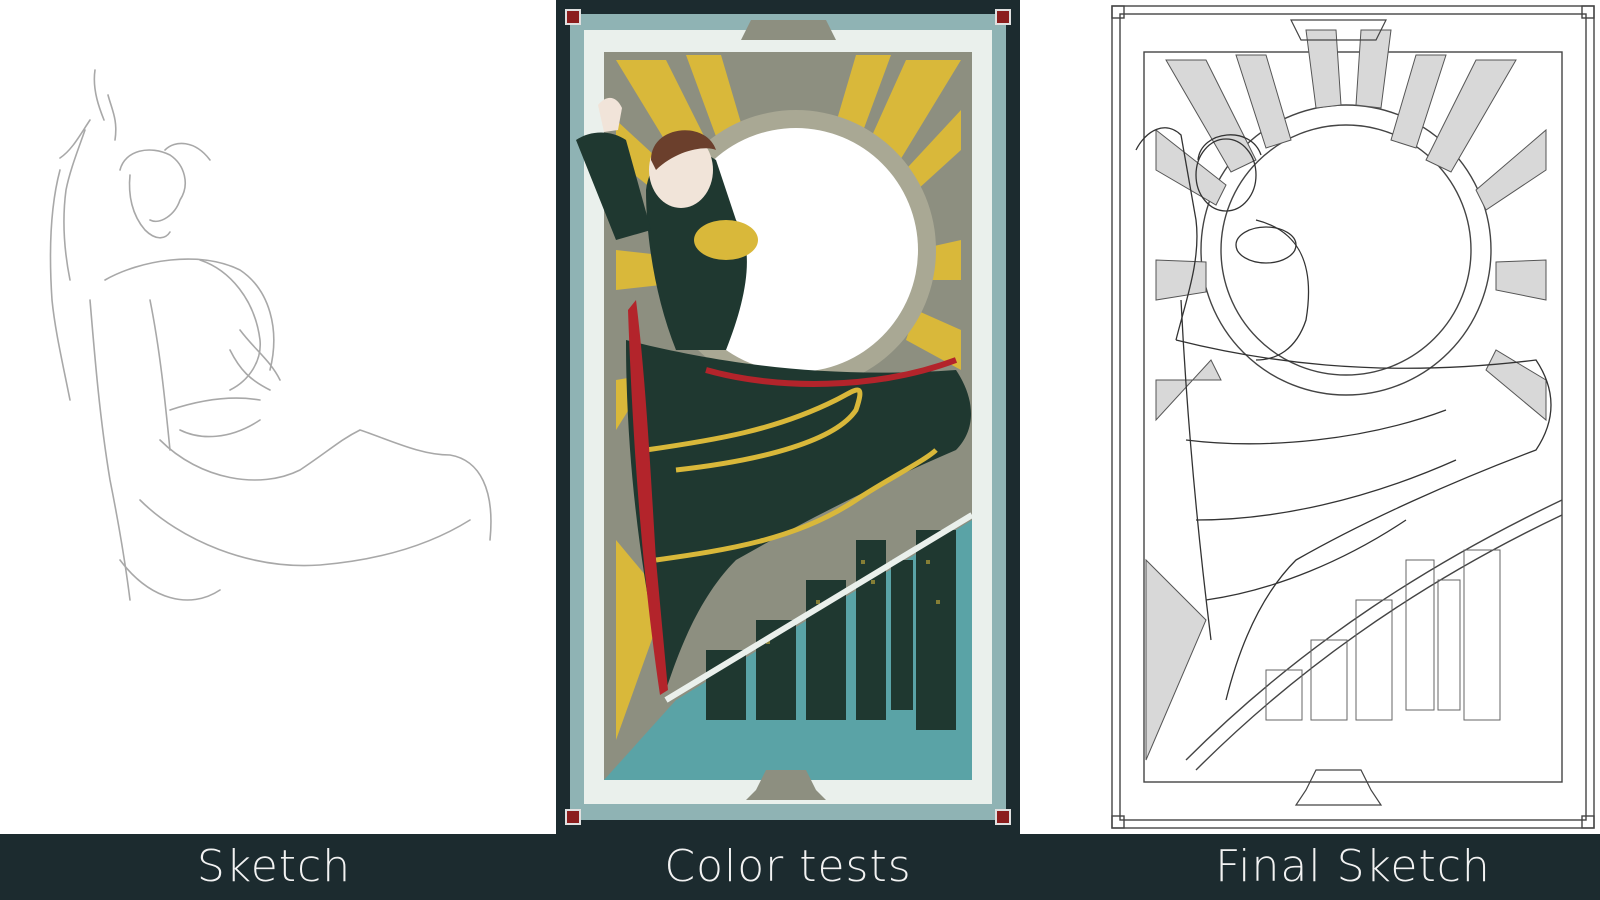  Describe the element at coordinates (274, 866) in the screenshot. I see `sketch-caption: Sketch` at that location.